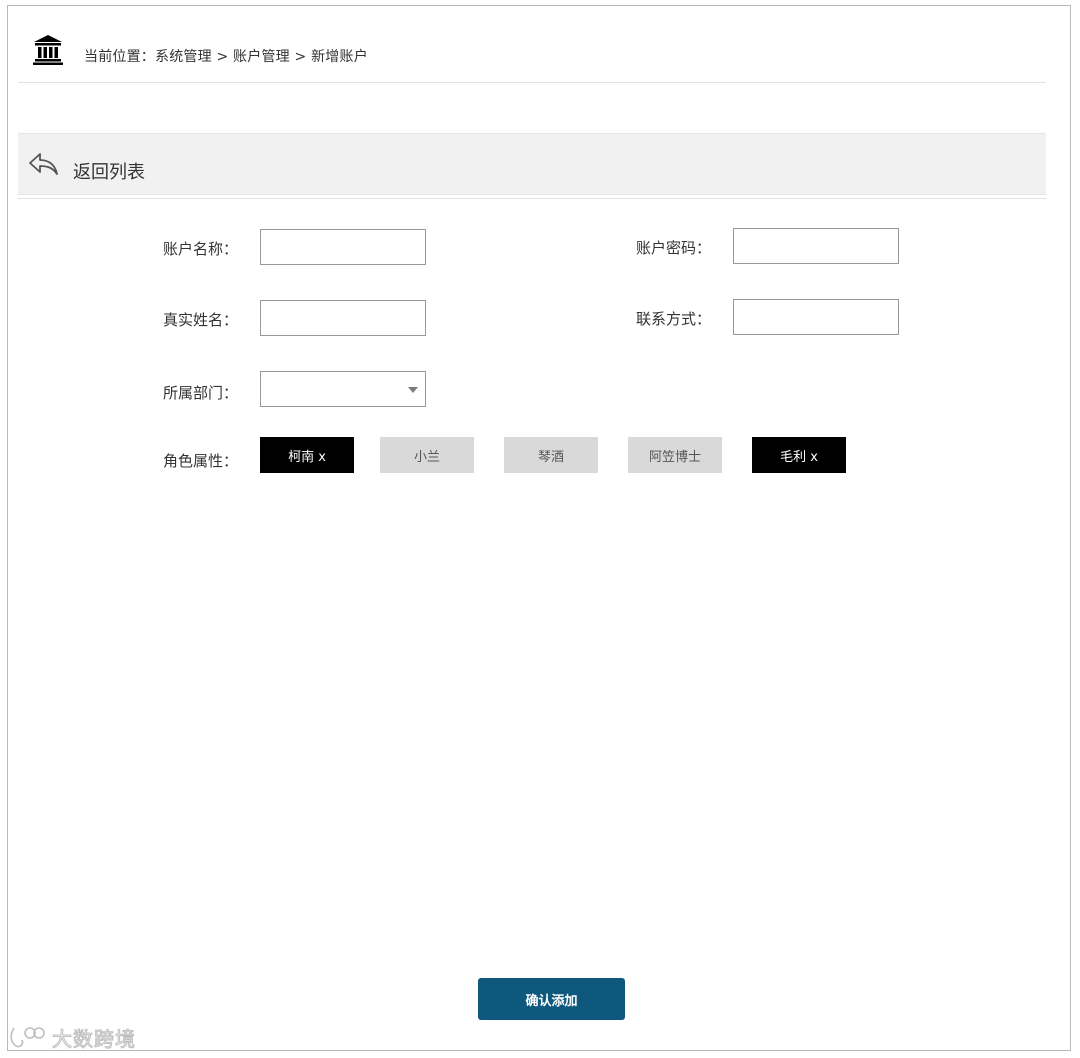 This screenshot has width=1080, height=1058. I want to click on breadcrumb-prefix: 当前位置：, so click(119, 57).